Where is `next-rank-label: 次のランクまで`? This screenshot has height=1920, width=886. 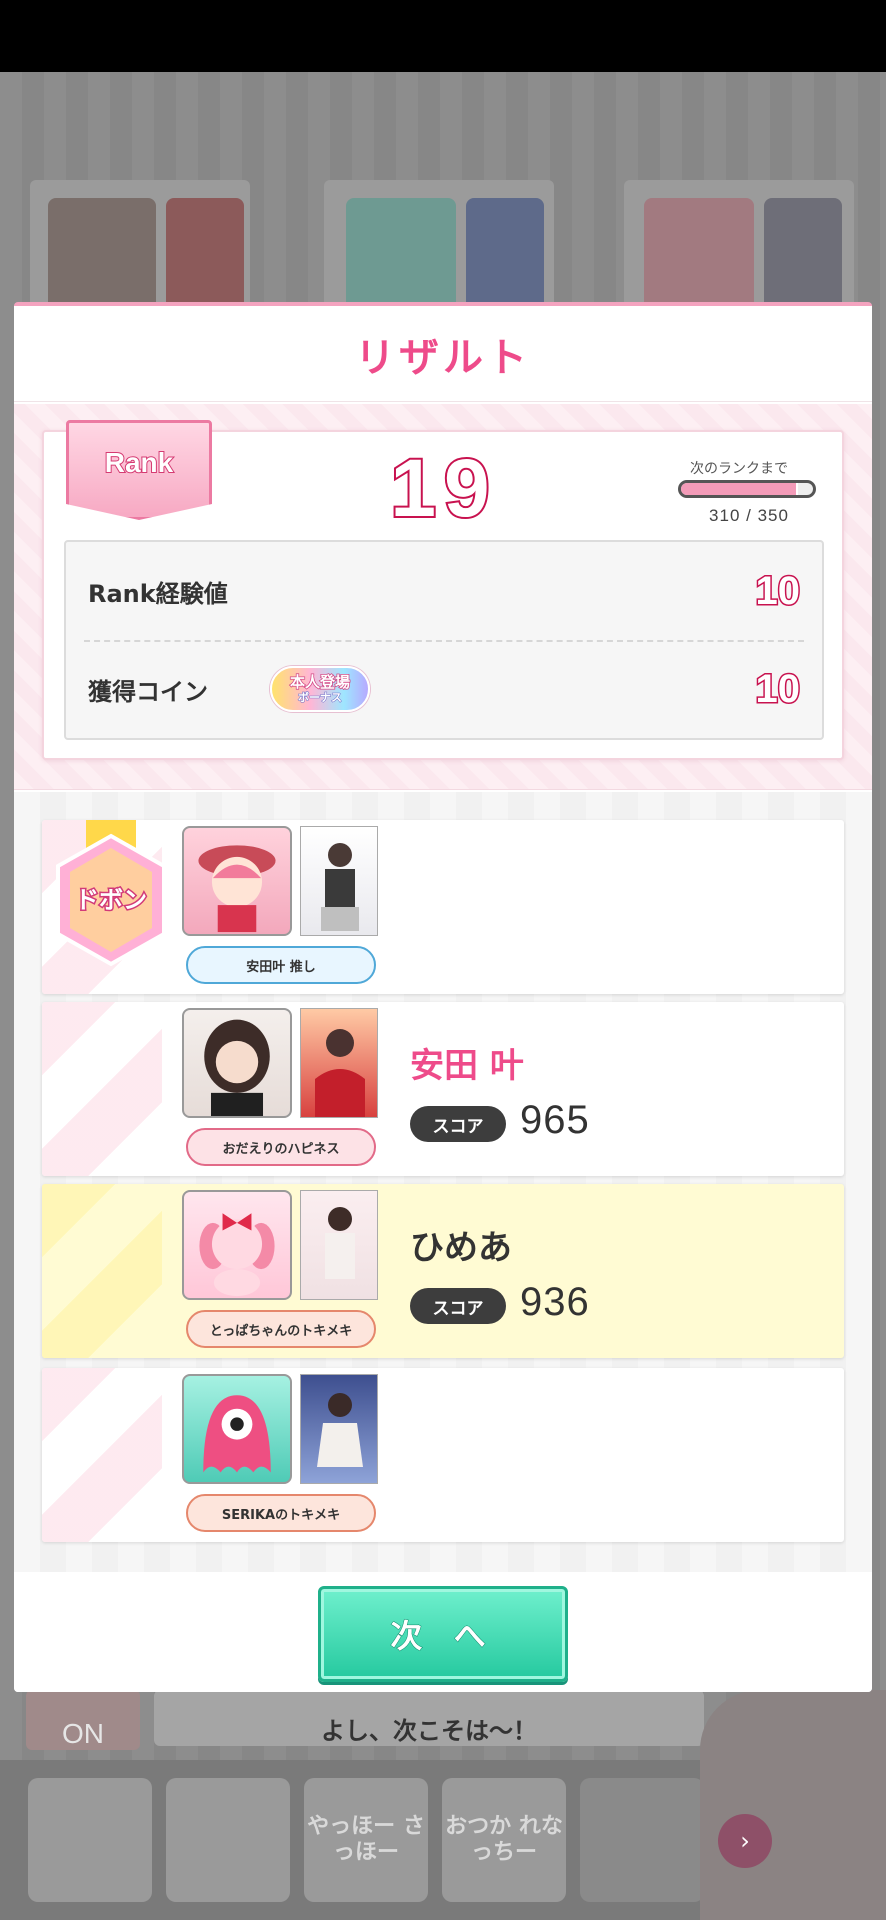
next-rank-label: 次のランクまで is located at coordinates (739, 469).